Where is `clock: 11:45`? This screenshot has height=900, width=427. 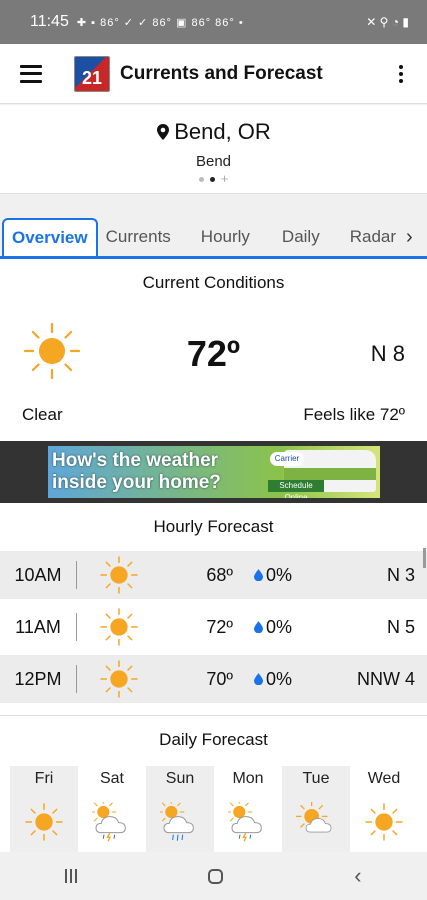
clock: 11:45 is located at coordinates (49, 21).